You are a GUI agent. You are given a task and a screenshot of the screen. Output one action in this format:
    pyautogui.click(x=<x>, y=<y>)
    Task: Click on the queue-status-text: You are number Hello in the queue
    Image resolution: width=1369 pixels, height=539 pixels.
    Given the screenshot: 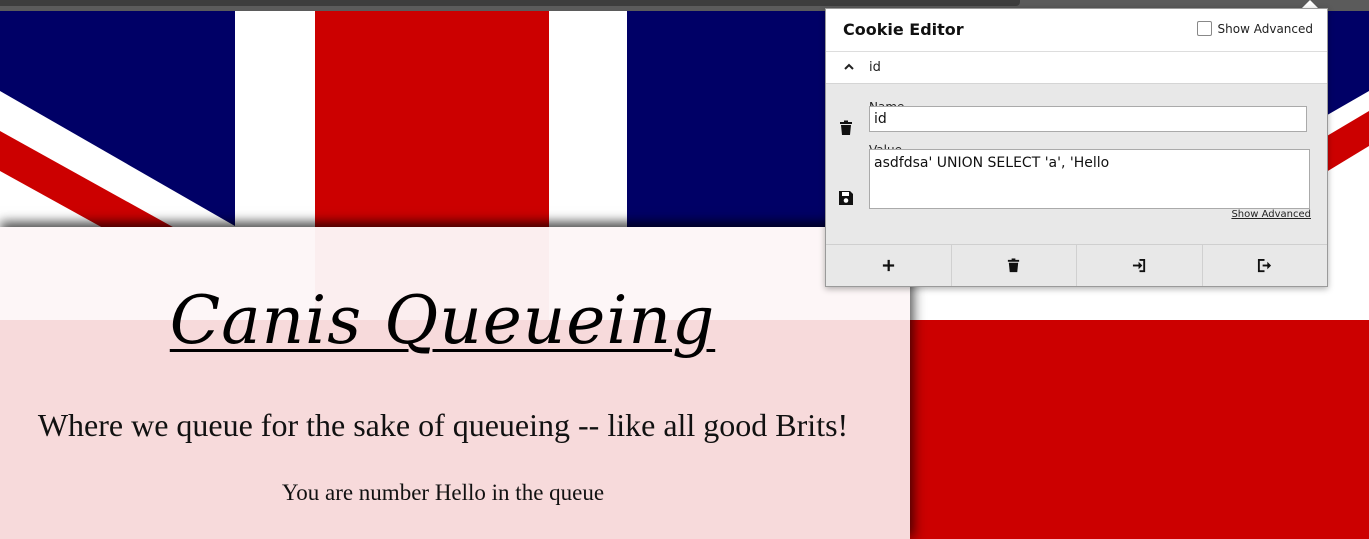 What is the action you would take?
    pyautogui.click(x=443, y=492)
    